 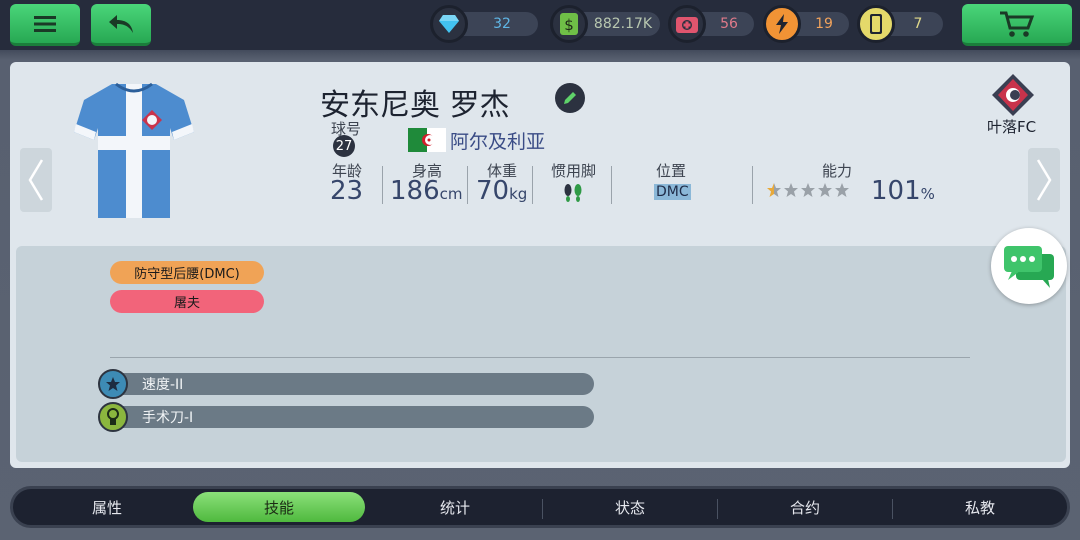 I want to click on resource-energy: 19, so click(x=806, y=24).